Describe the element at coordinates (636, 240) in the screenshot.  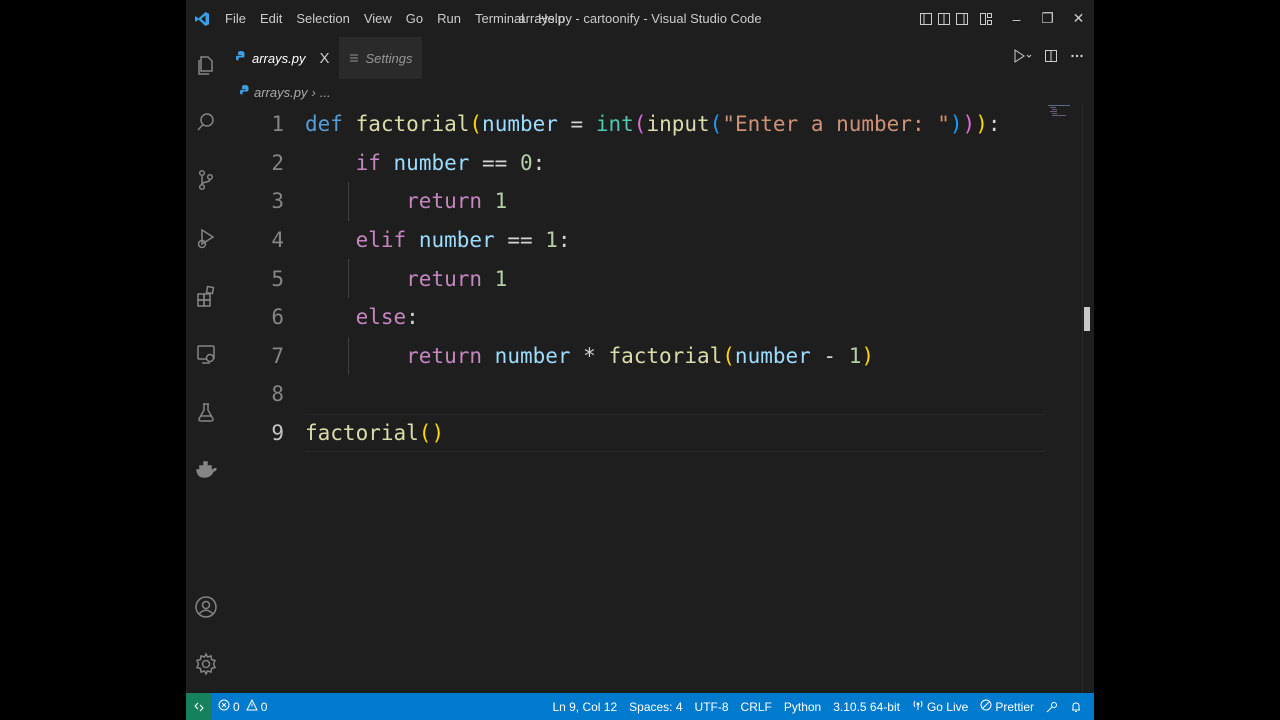
I see `code-line: 4 elif number == 1:` at that location.